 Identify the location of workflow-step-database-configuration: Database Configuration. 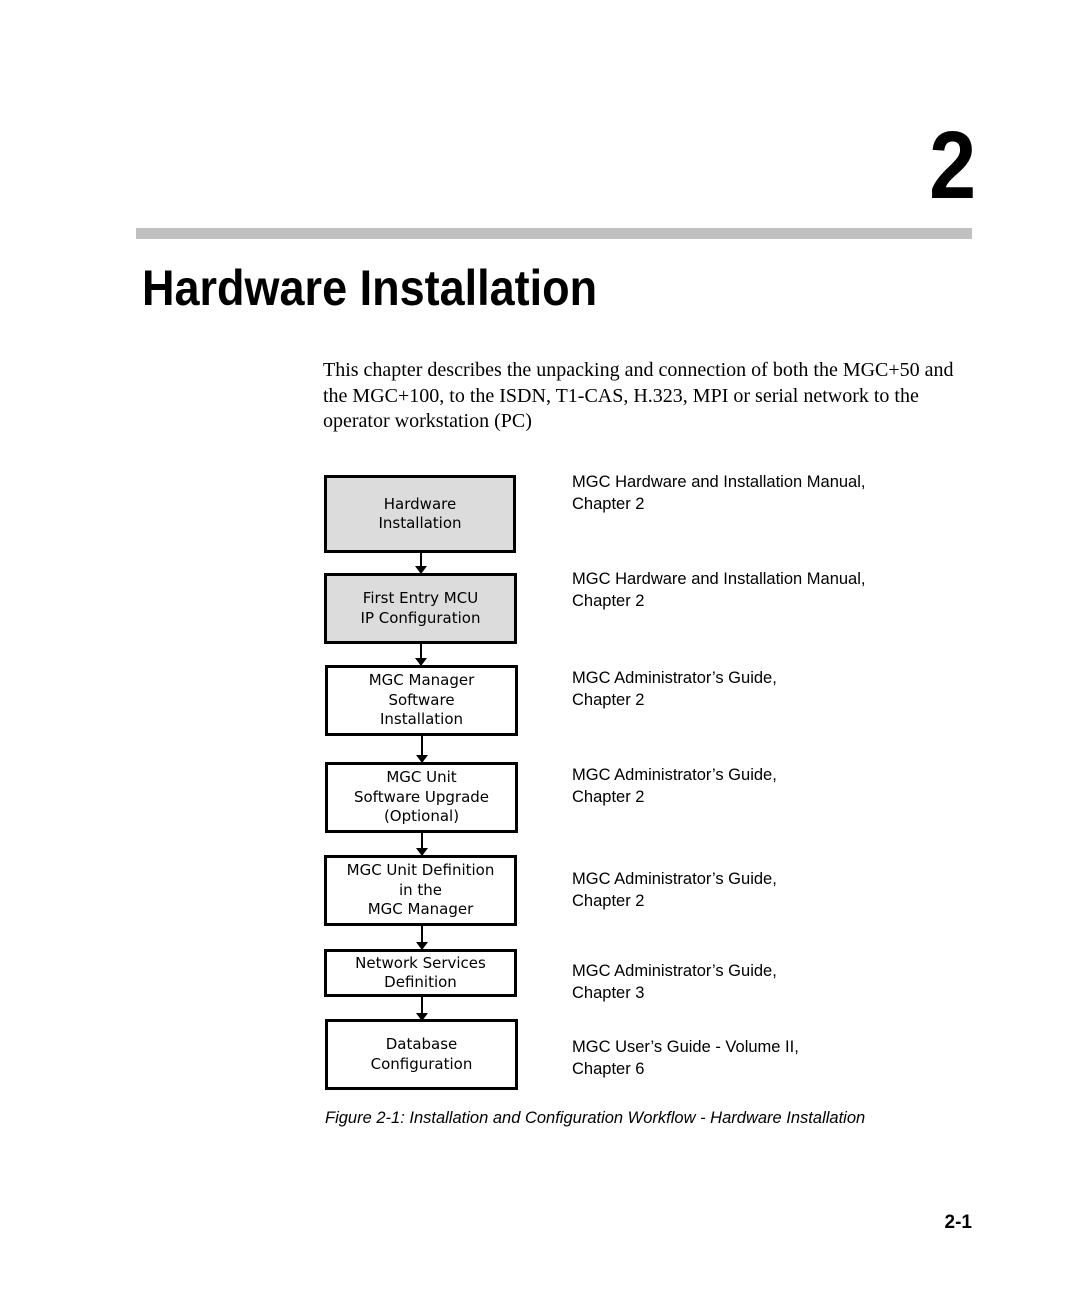
(421, 1054).